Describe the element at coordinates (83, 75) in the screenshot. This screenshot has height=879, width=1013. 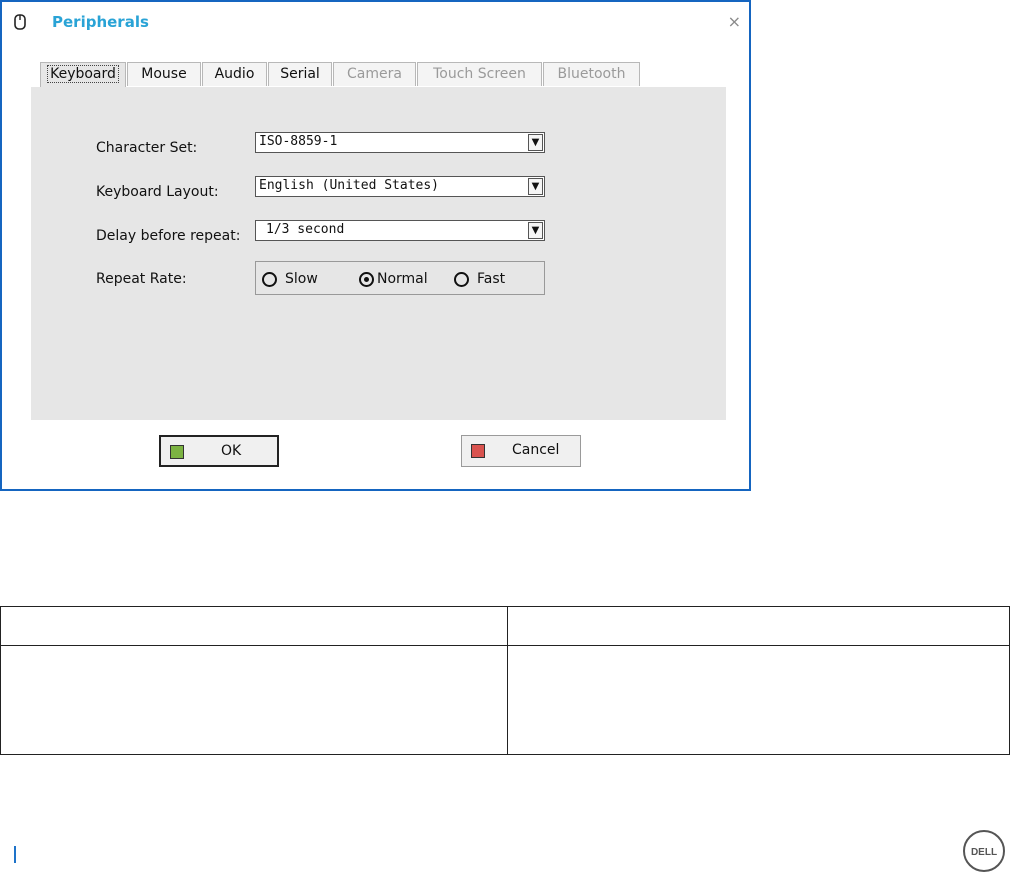
I see `tab-keyboard: Keyboard` at that location.